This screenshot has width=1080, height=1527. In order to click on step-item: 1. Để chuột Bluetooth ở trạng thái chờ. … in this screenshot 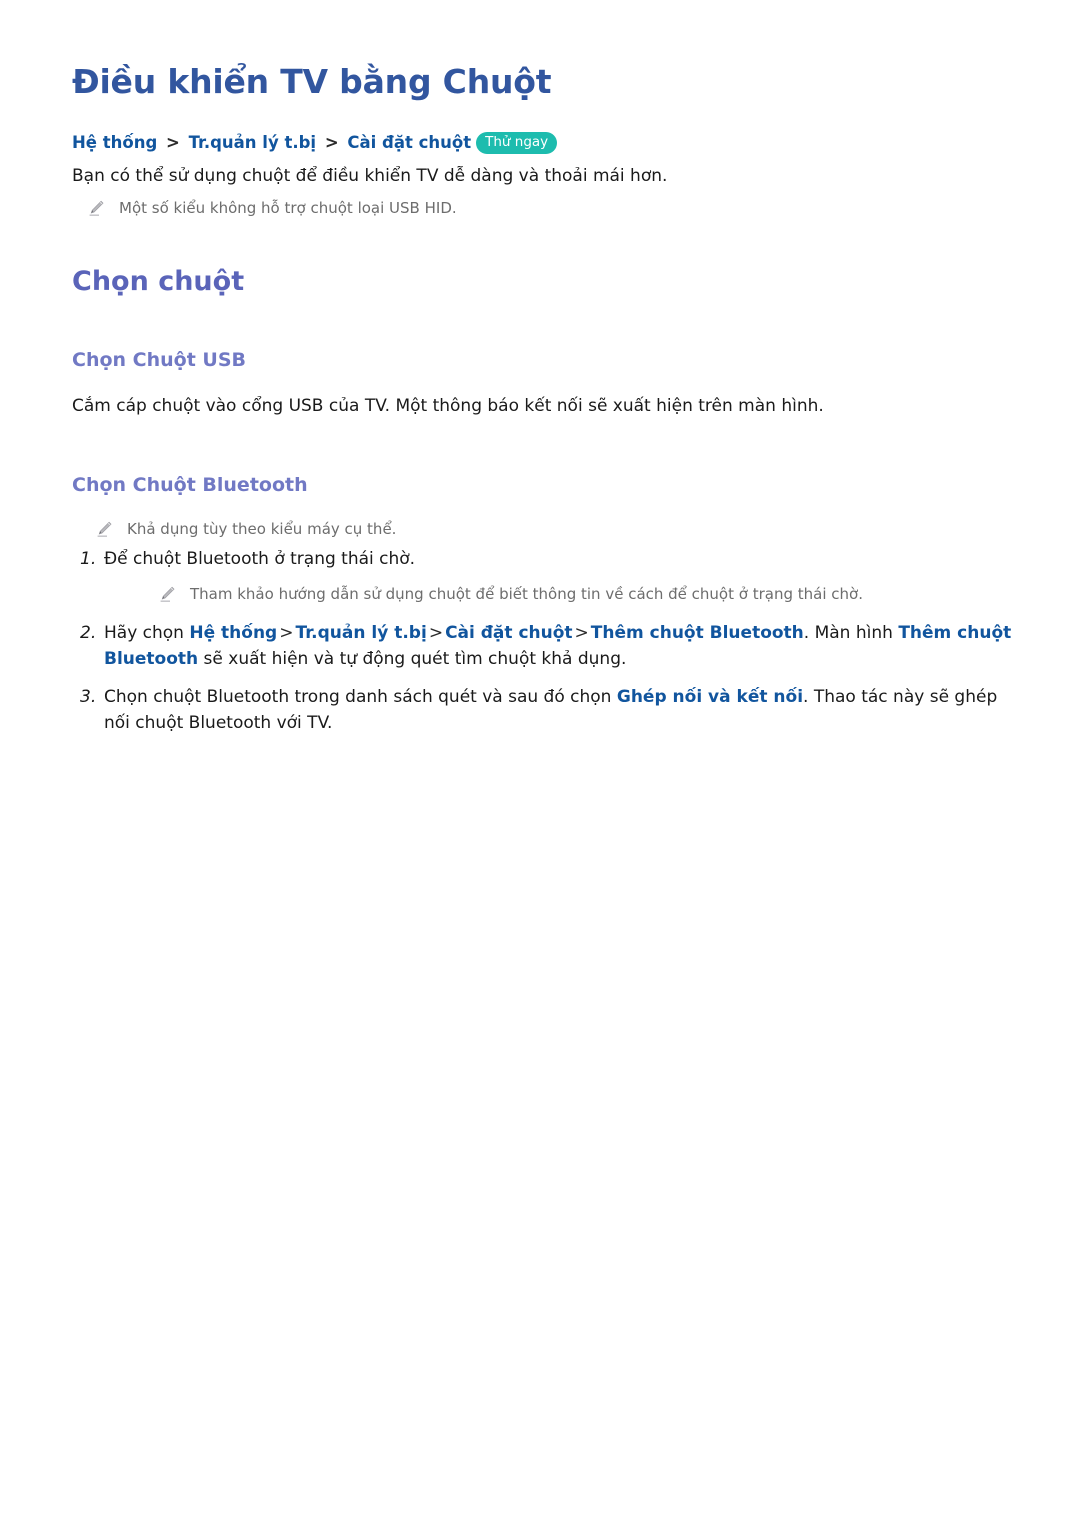, I will do `click(546, 578)`.